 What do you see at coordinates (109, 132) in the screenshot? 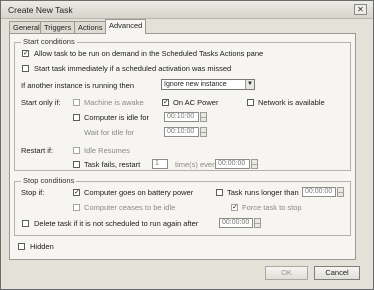
I see `wait-for-idle-label: Wait for idle for` at bounding box center [109, 132].